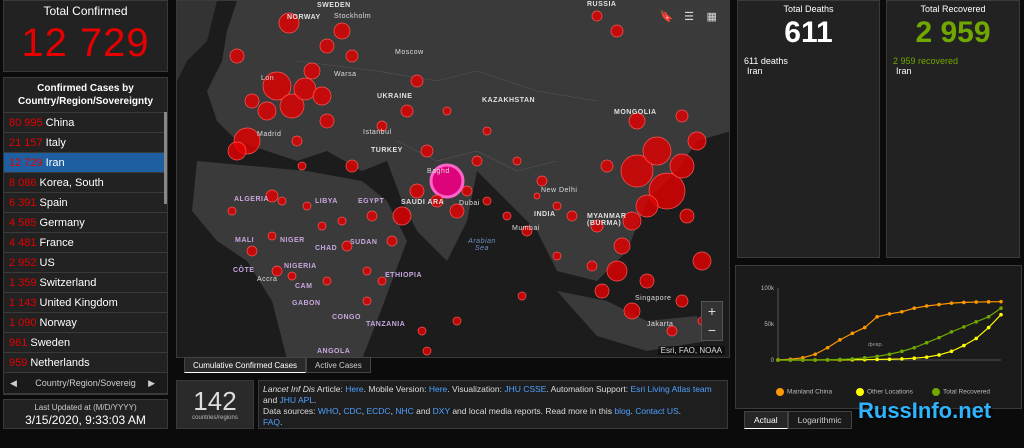  What do you see at coordinates (328, 411) in the screenshot?
I see `who-link: WHO` at bounding box center [328, 411].